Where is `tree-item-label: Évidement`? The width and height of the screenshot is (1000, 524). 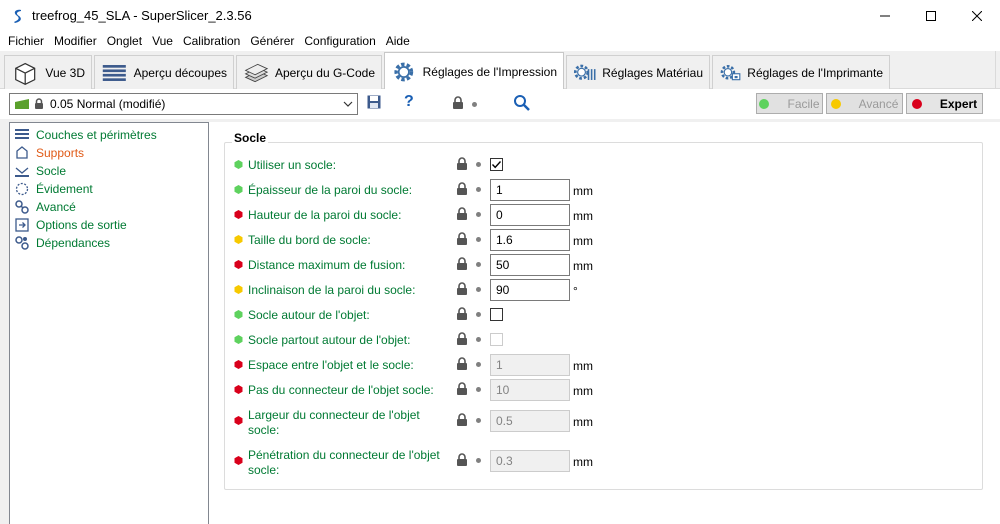
tree-item-label: Évidement is located at coordinates (64, 189).